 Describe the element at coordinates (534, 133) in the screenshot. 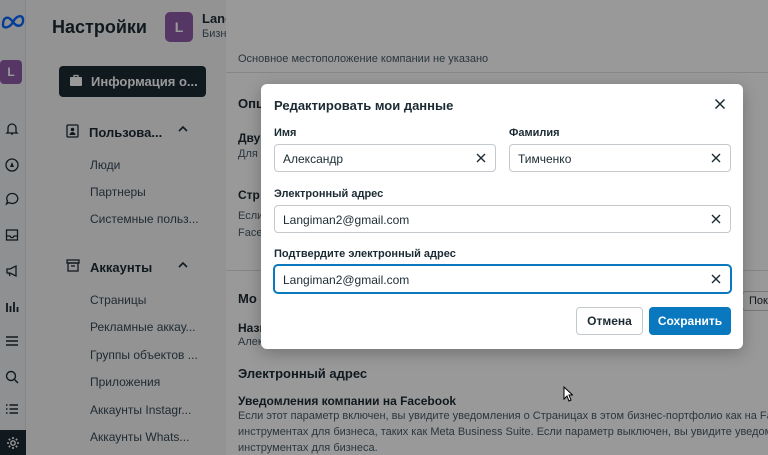

I see `last-name-label: Фамилия` at that location.